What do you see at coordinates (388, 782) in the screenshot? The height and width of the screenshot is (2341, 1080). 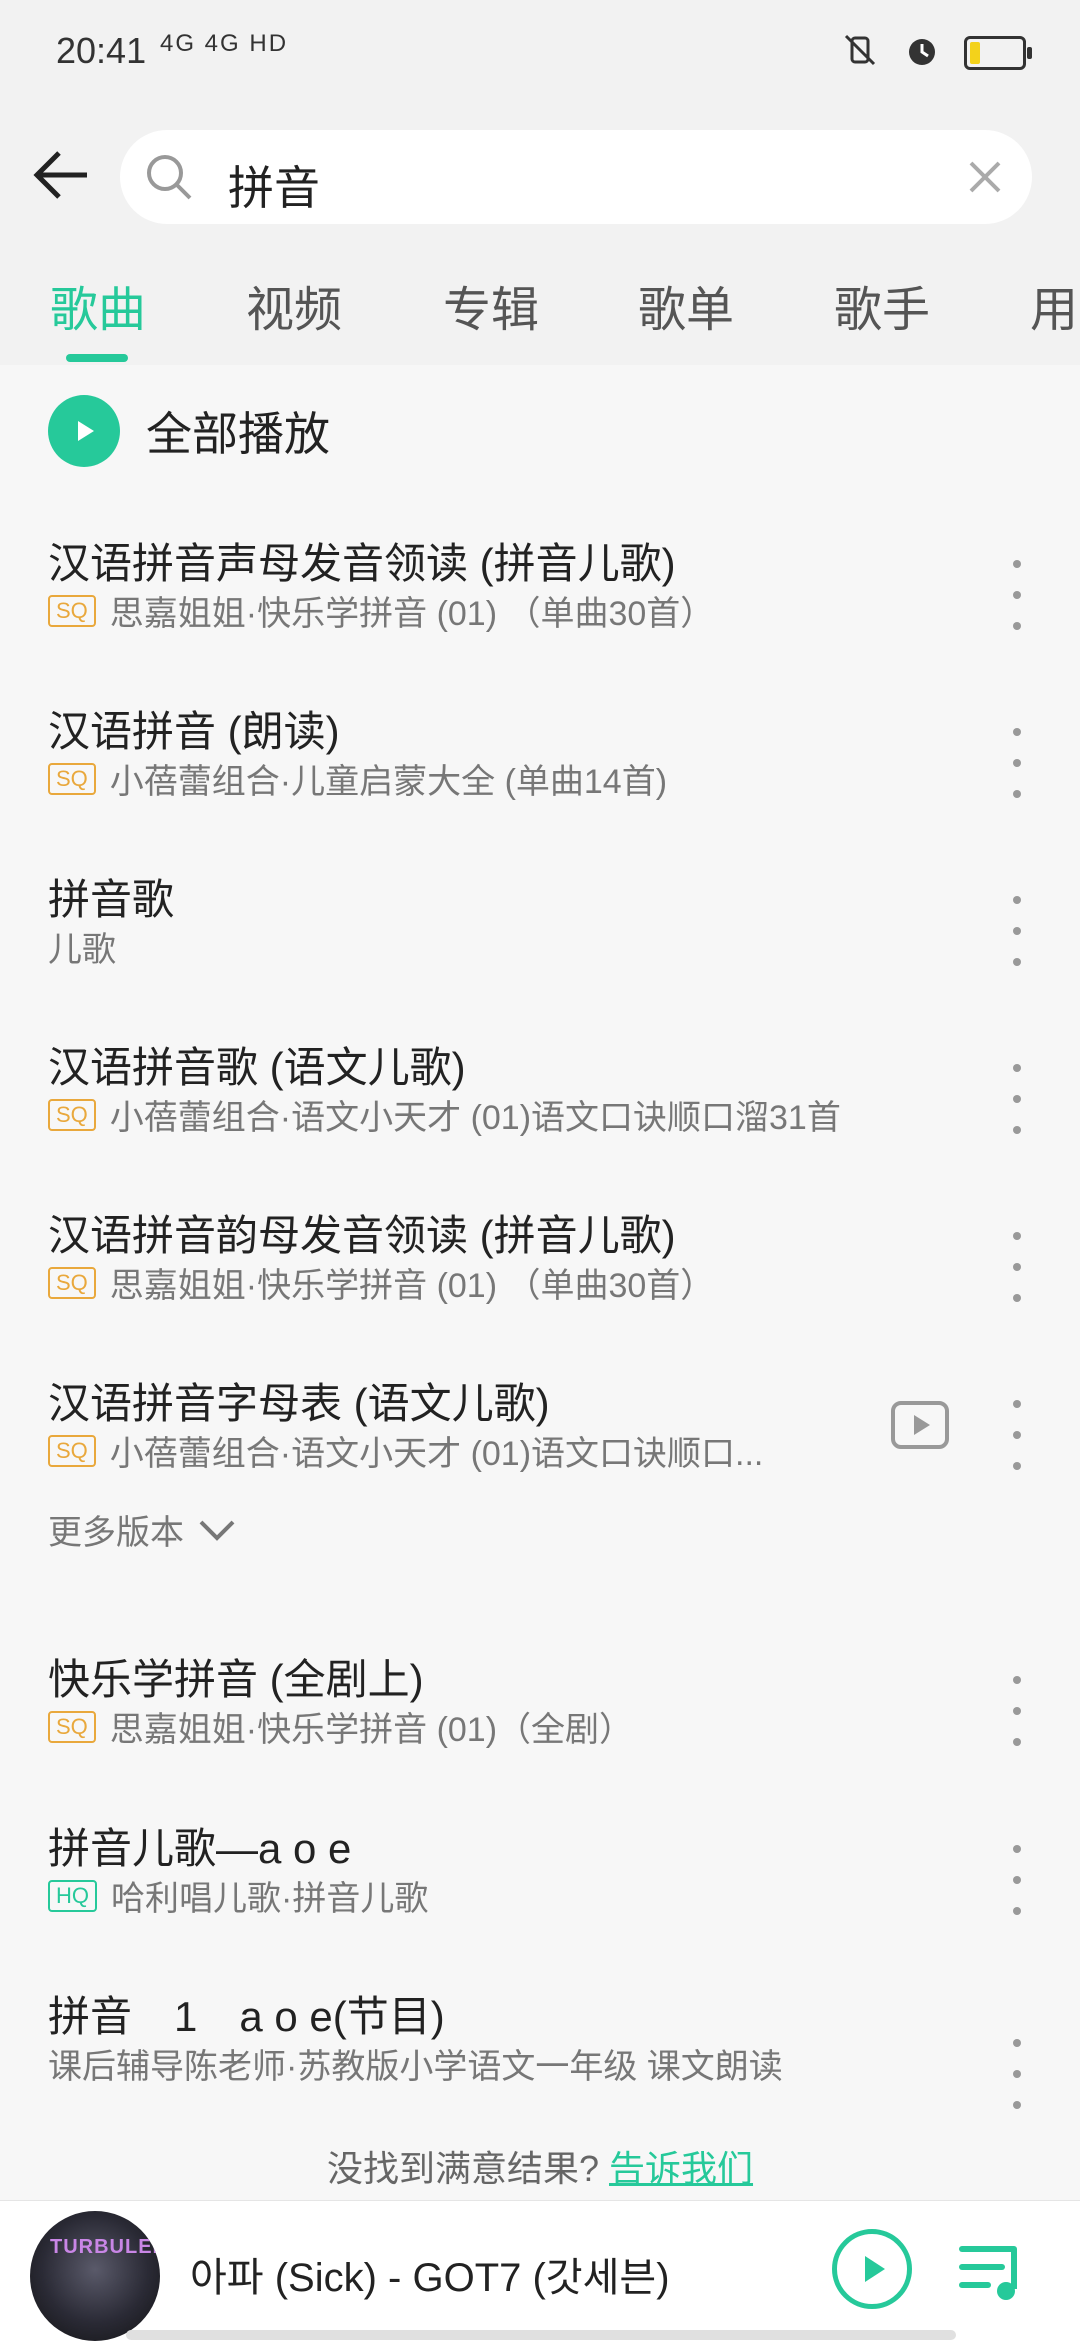 I see `song-artist-album: 小蓓蕾组合·儿童启蒙大全 (单曲14首)` at bounding box center [388, 782].